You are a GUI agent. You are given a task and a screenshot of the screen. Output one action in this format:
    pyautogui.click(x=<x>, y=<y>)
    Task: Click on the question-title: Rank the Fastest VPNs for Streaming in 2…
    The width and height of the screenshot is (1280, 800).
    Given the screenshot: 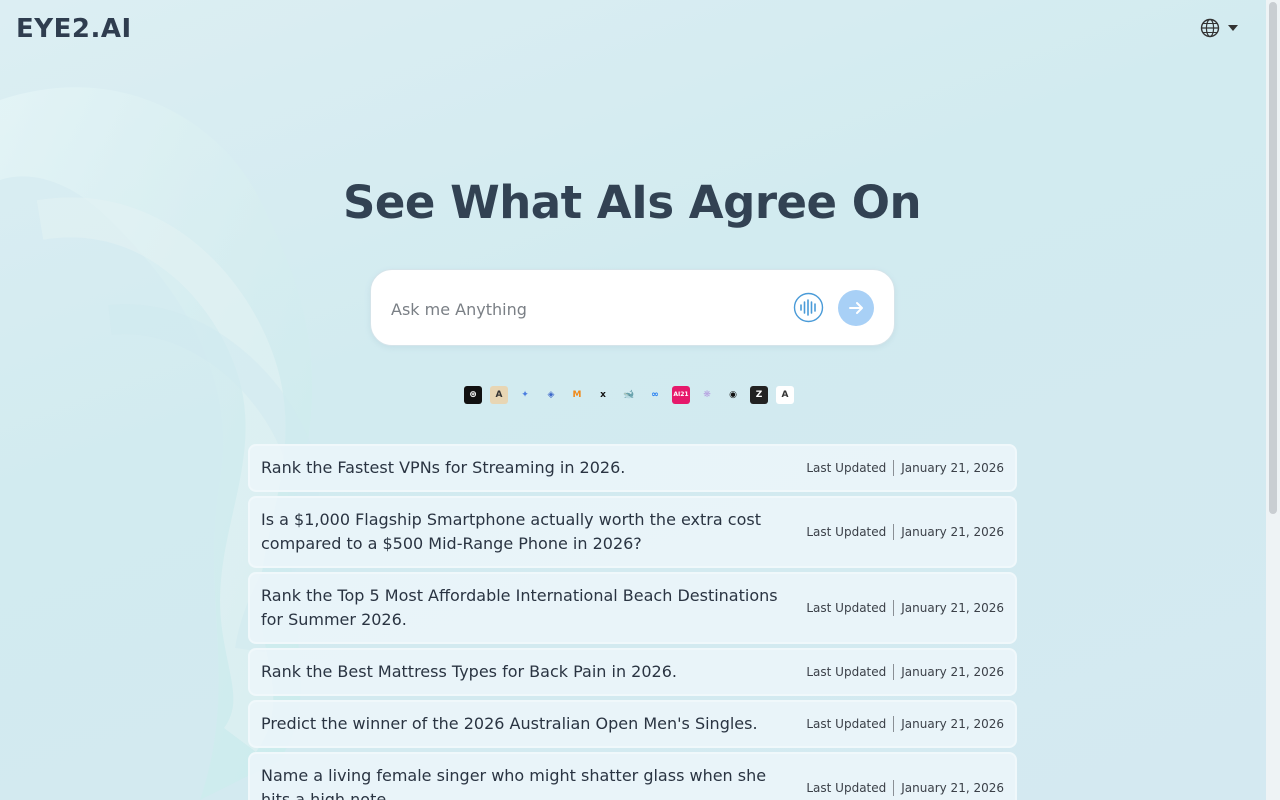 What is the action you would take?
    pyautogui.click(x=443, y=467)
    